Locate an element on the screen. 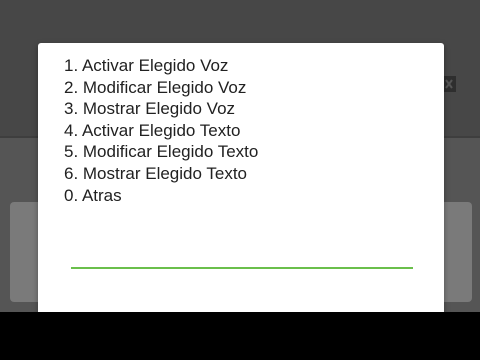  bottom-black-bar is located at coordinates (240, 336).